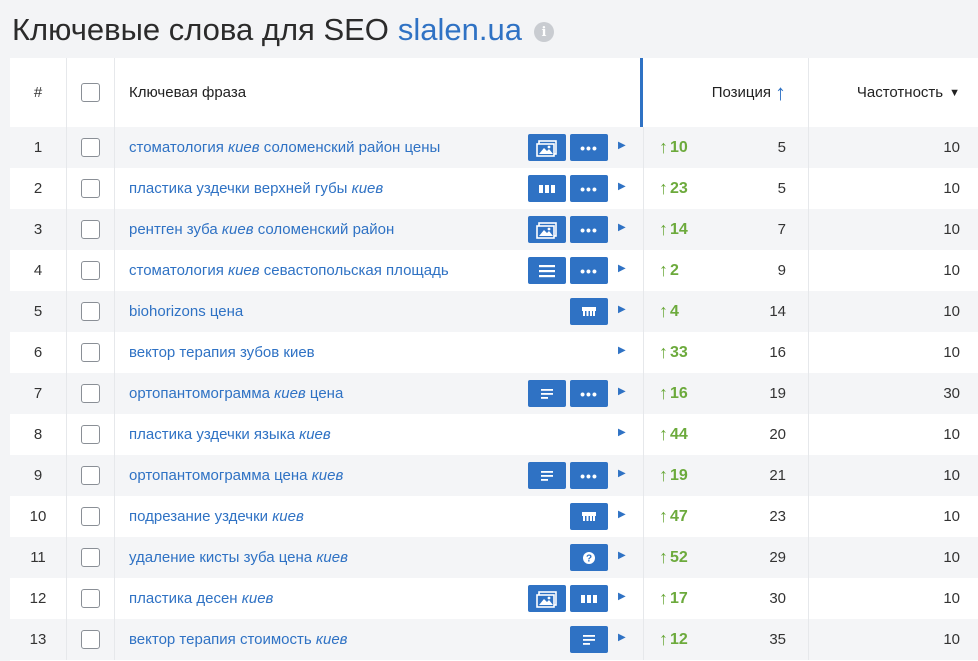 The height and width of the screenshot is (661, 978). I want to click on keyword-link: biohorizons цена, so click(186, 311).